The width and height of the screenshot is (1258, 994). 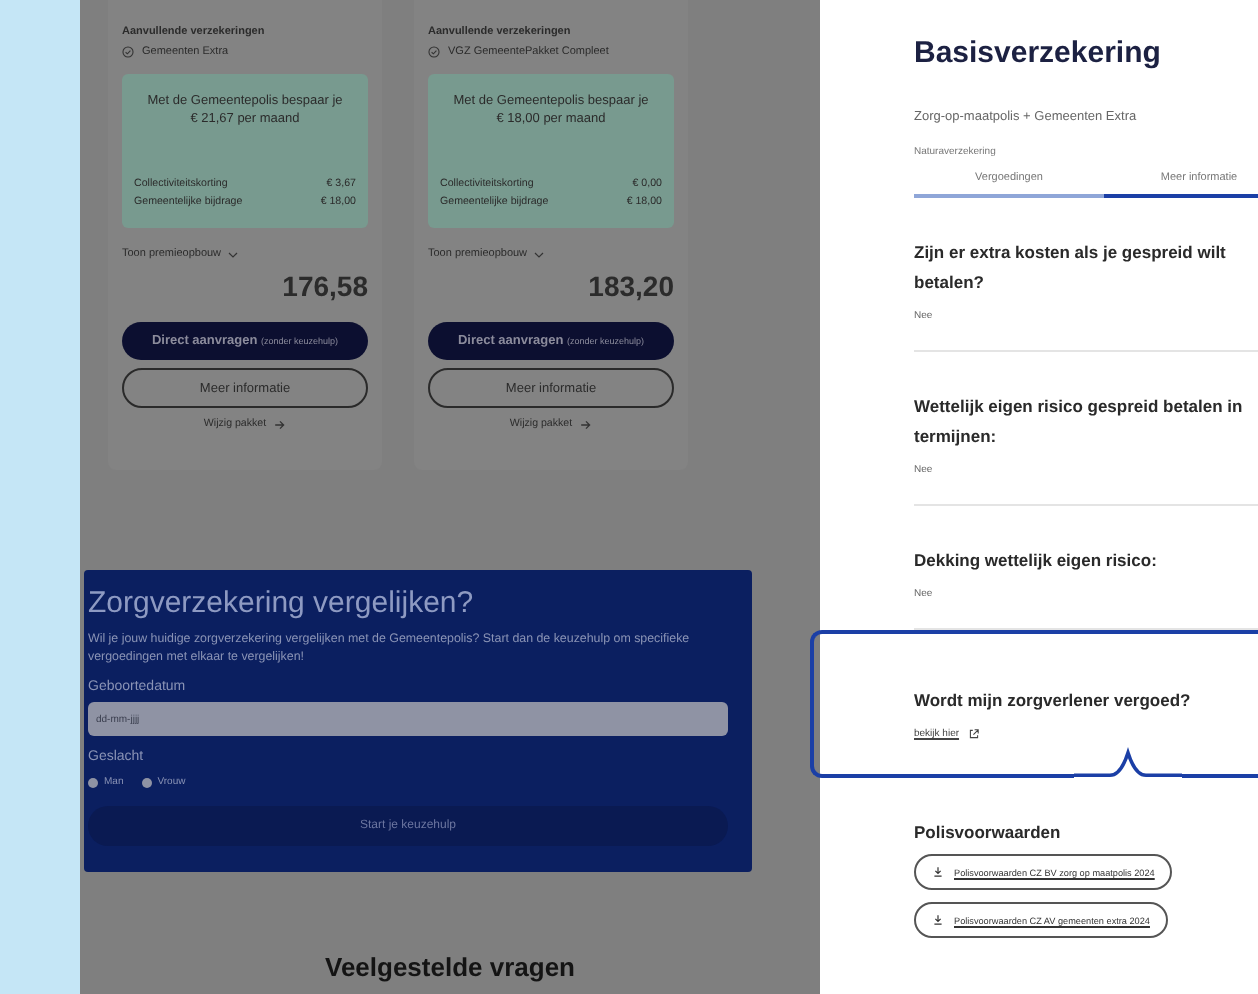 I want to click on external-link-icon, so click(x=973, y=734).